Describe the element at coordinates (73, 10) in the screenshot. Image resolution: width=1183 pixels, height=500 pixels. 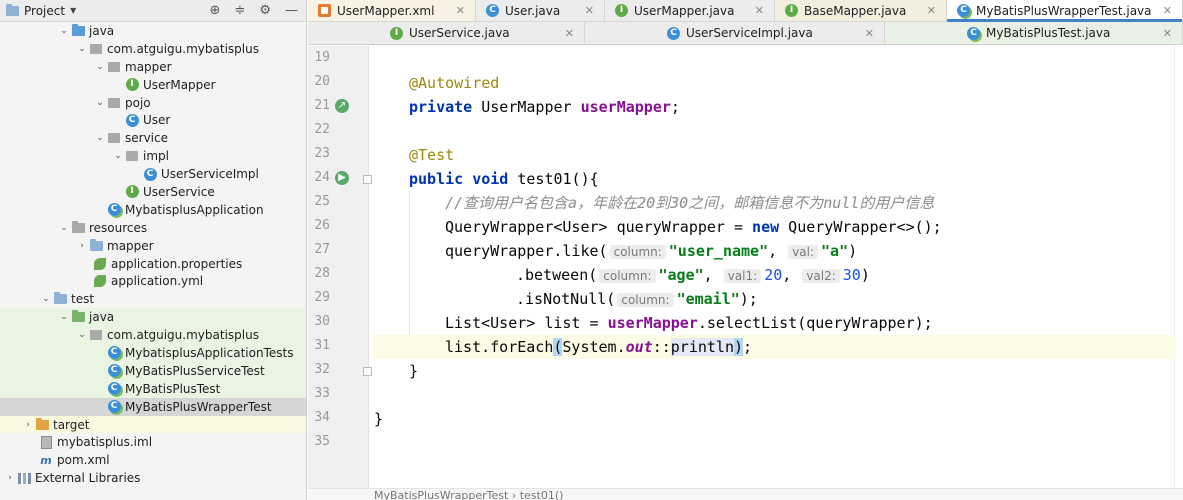
I see `chevron-down-icon: ▼` at that location.